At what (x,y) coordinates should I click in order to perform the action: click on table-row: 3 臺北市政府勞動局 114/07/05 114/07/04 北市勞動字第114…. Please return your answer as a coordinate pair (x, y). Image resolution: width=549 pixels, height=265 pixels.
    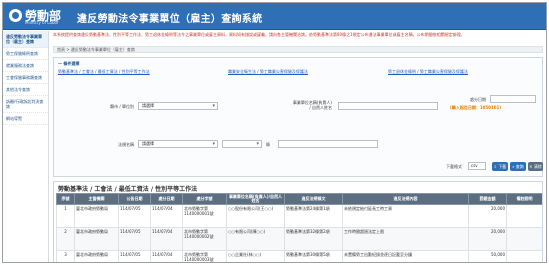
    Looking at the image, I should click on (299, 256).